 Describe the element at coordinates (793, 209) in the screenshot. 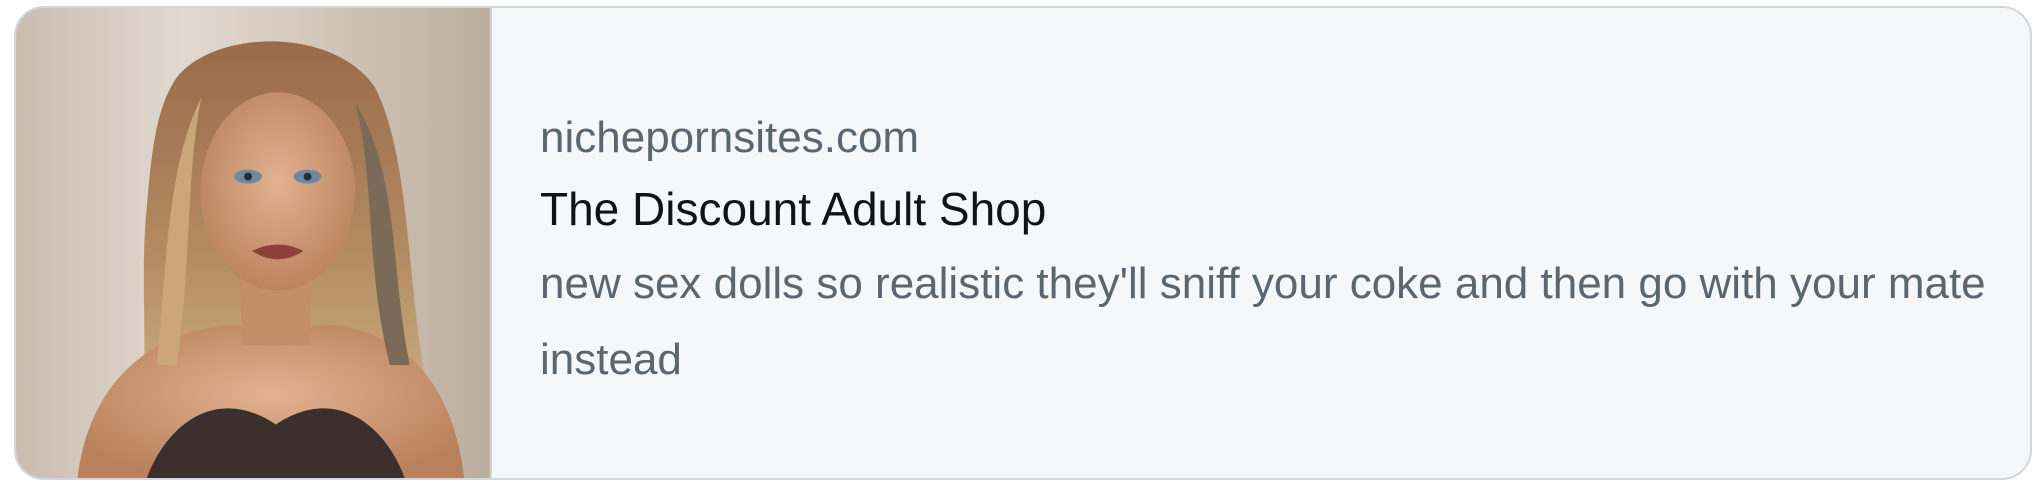

I see `link-title: The Discount Adult Shop` at that location.